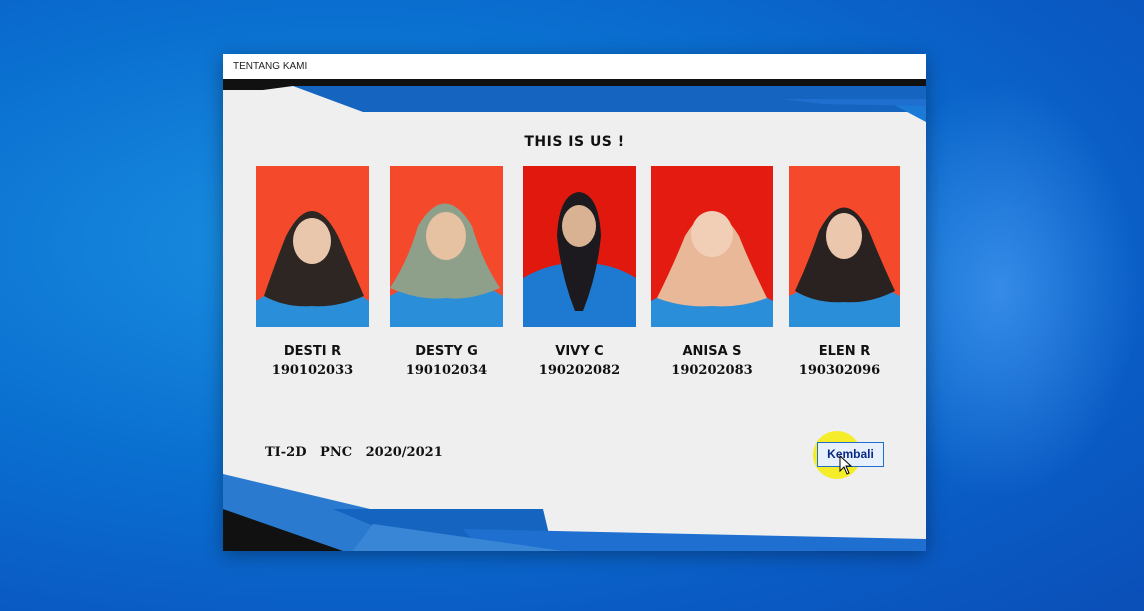 This screenshot has width=1144, height=611. I want to click on class-info: TI-2D PNC 2020/2021, so click(354, 452).